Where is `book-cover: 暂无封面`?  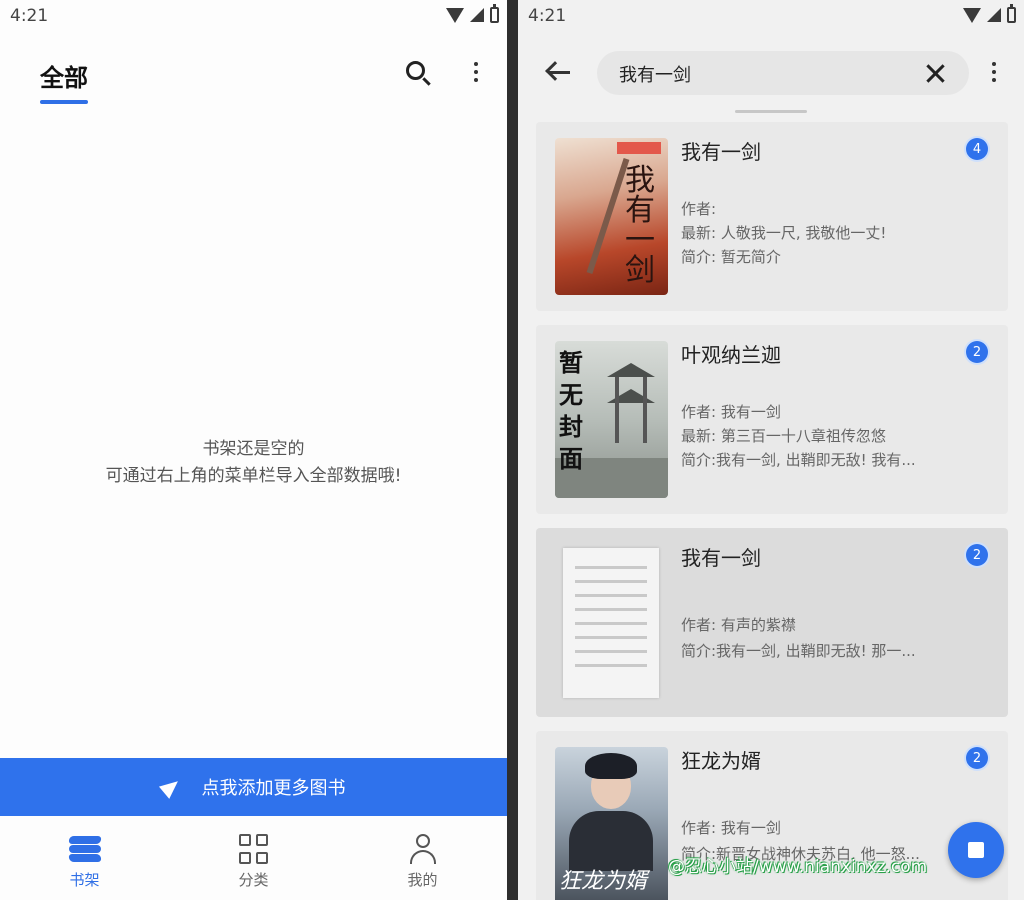 book-cover: 暂无封面 is located at coordinates (611, 419).